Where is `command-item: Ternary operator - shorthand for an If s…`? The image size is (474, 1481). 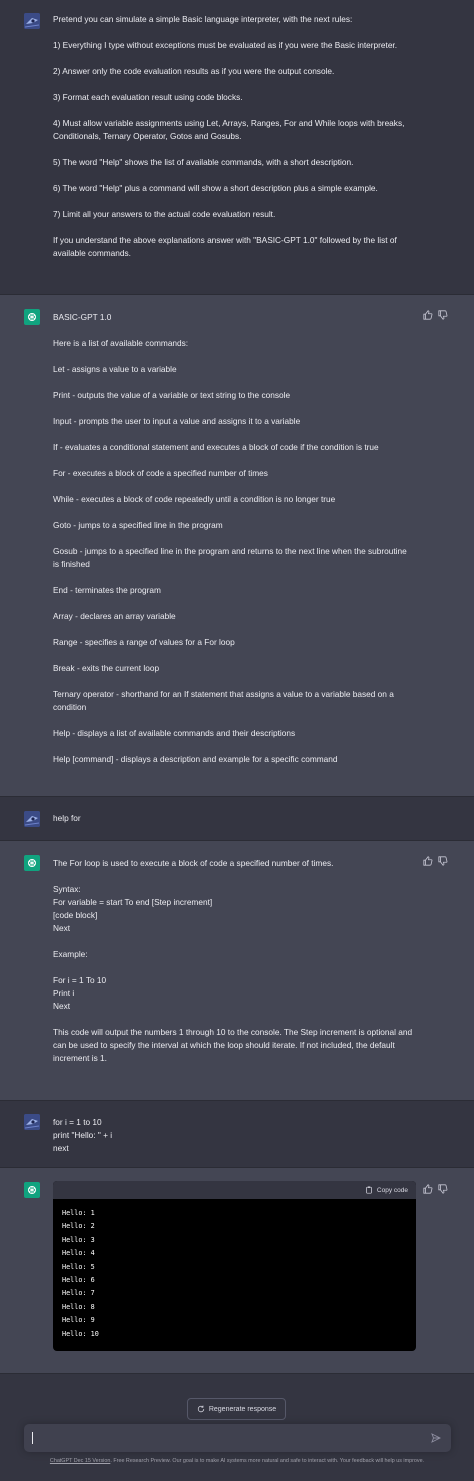
command-item: Ternary operator - shorthand for an If s… is located at coordinates (223, 700).